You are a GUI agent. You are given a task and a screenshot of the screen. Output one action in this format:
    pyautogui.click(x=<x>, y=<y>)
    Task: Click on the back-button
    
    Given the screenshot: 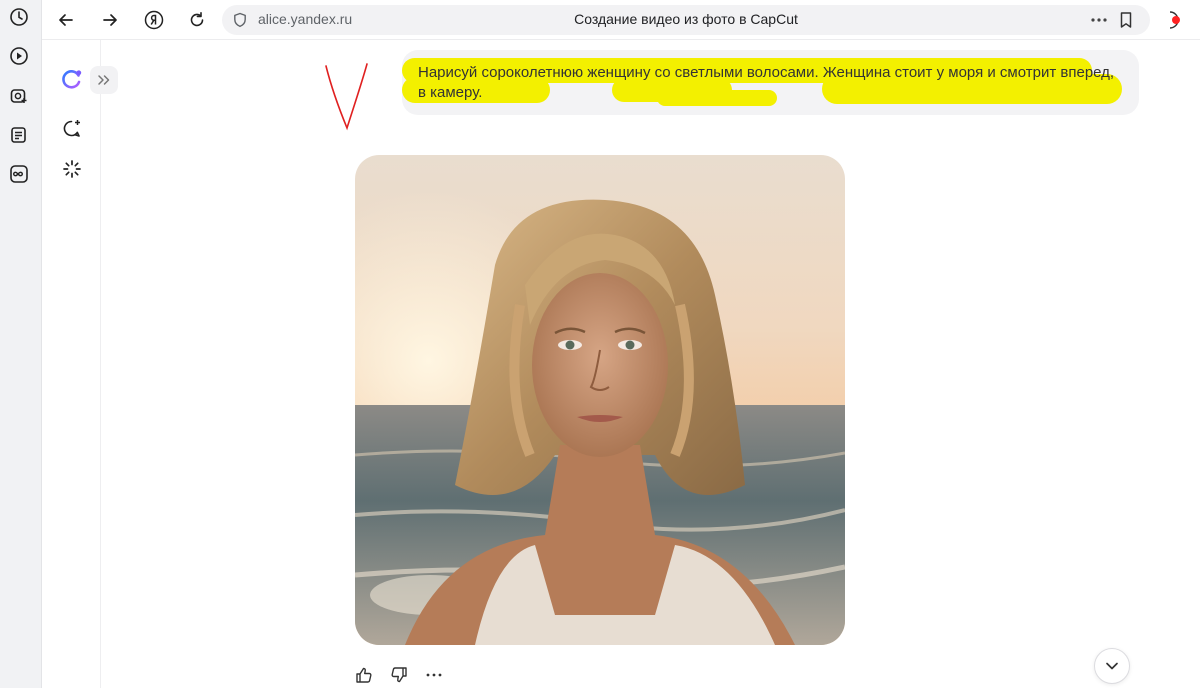 What is the action you would take?
    pyautogui.click(x=66, y=20)
    